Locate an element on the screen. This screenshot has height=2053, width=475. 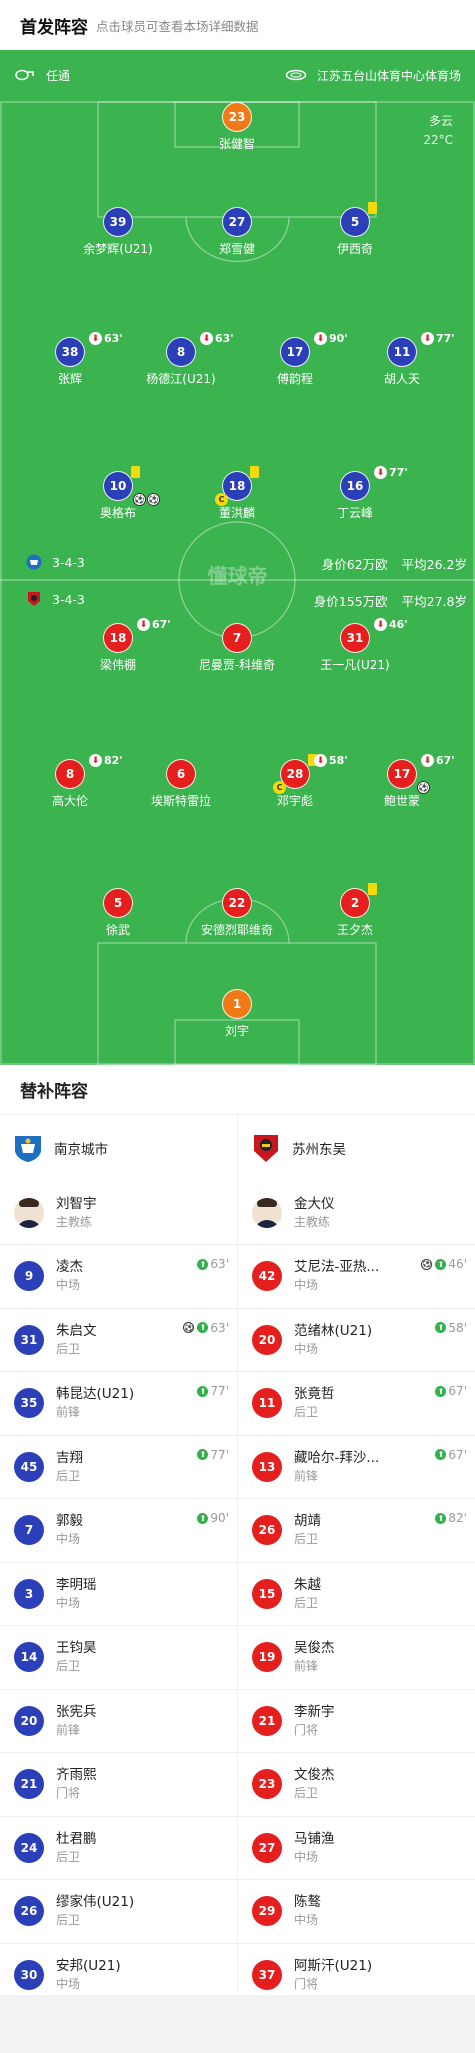
coach-name: 金大仪 is located at coordinates (314, 1203).